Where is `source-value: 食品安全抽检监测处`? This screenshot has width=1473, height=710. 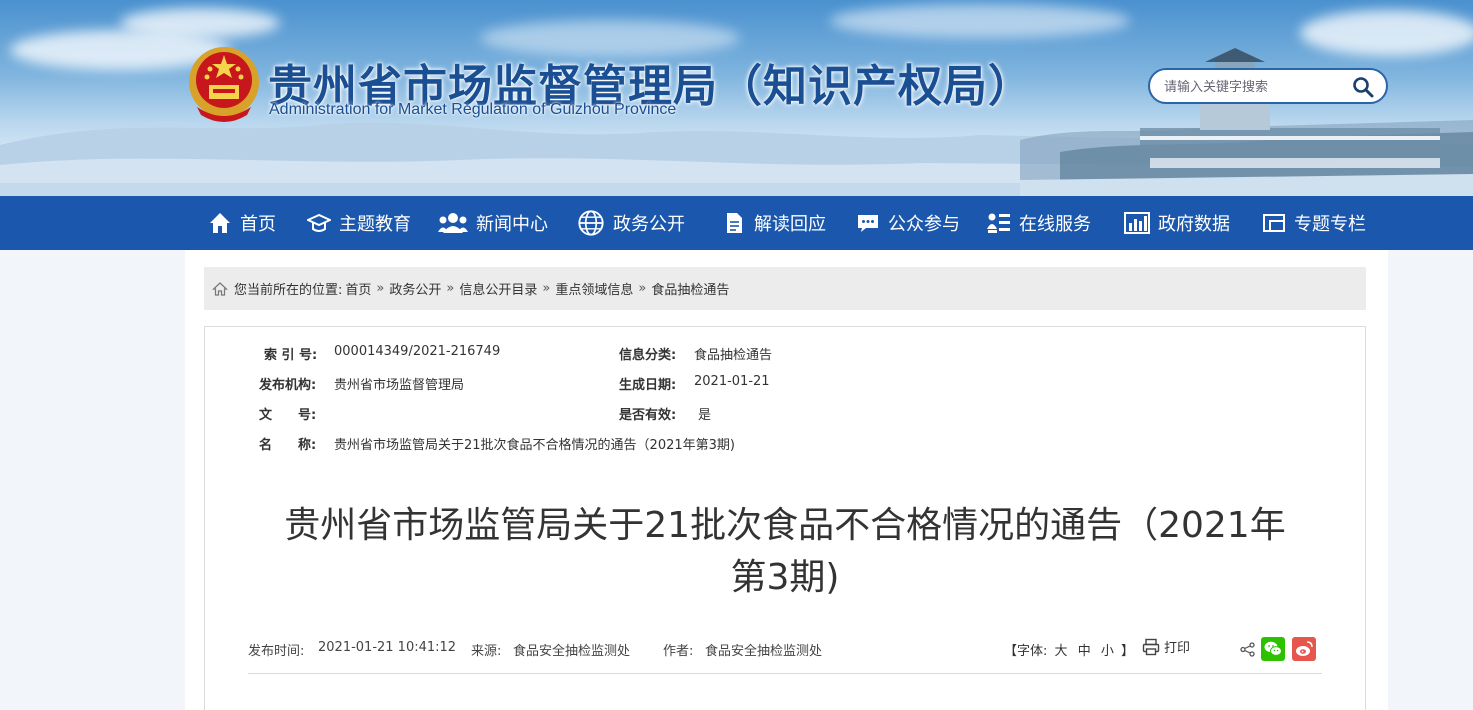
source-value: 食品安全抽检监测处 is located at coordinates (572, 651).